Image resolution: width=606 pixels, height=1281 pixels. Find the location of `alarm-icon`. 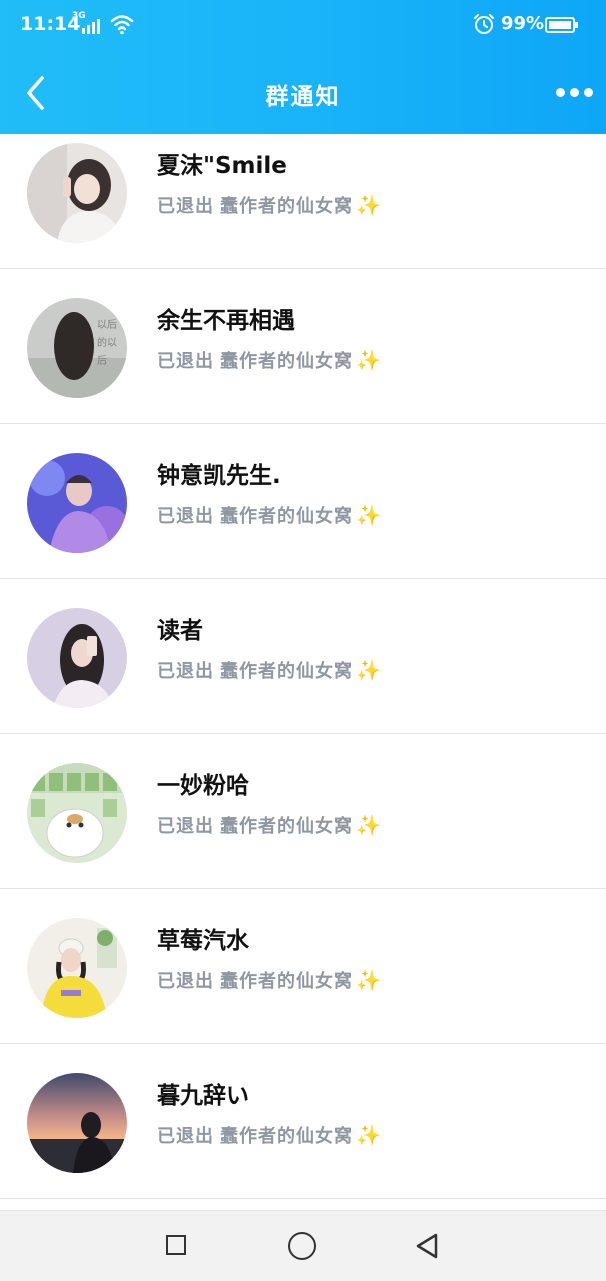

alarm-icon is located at coordinates (484, 24).